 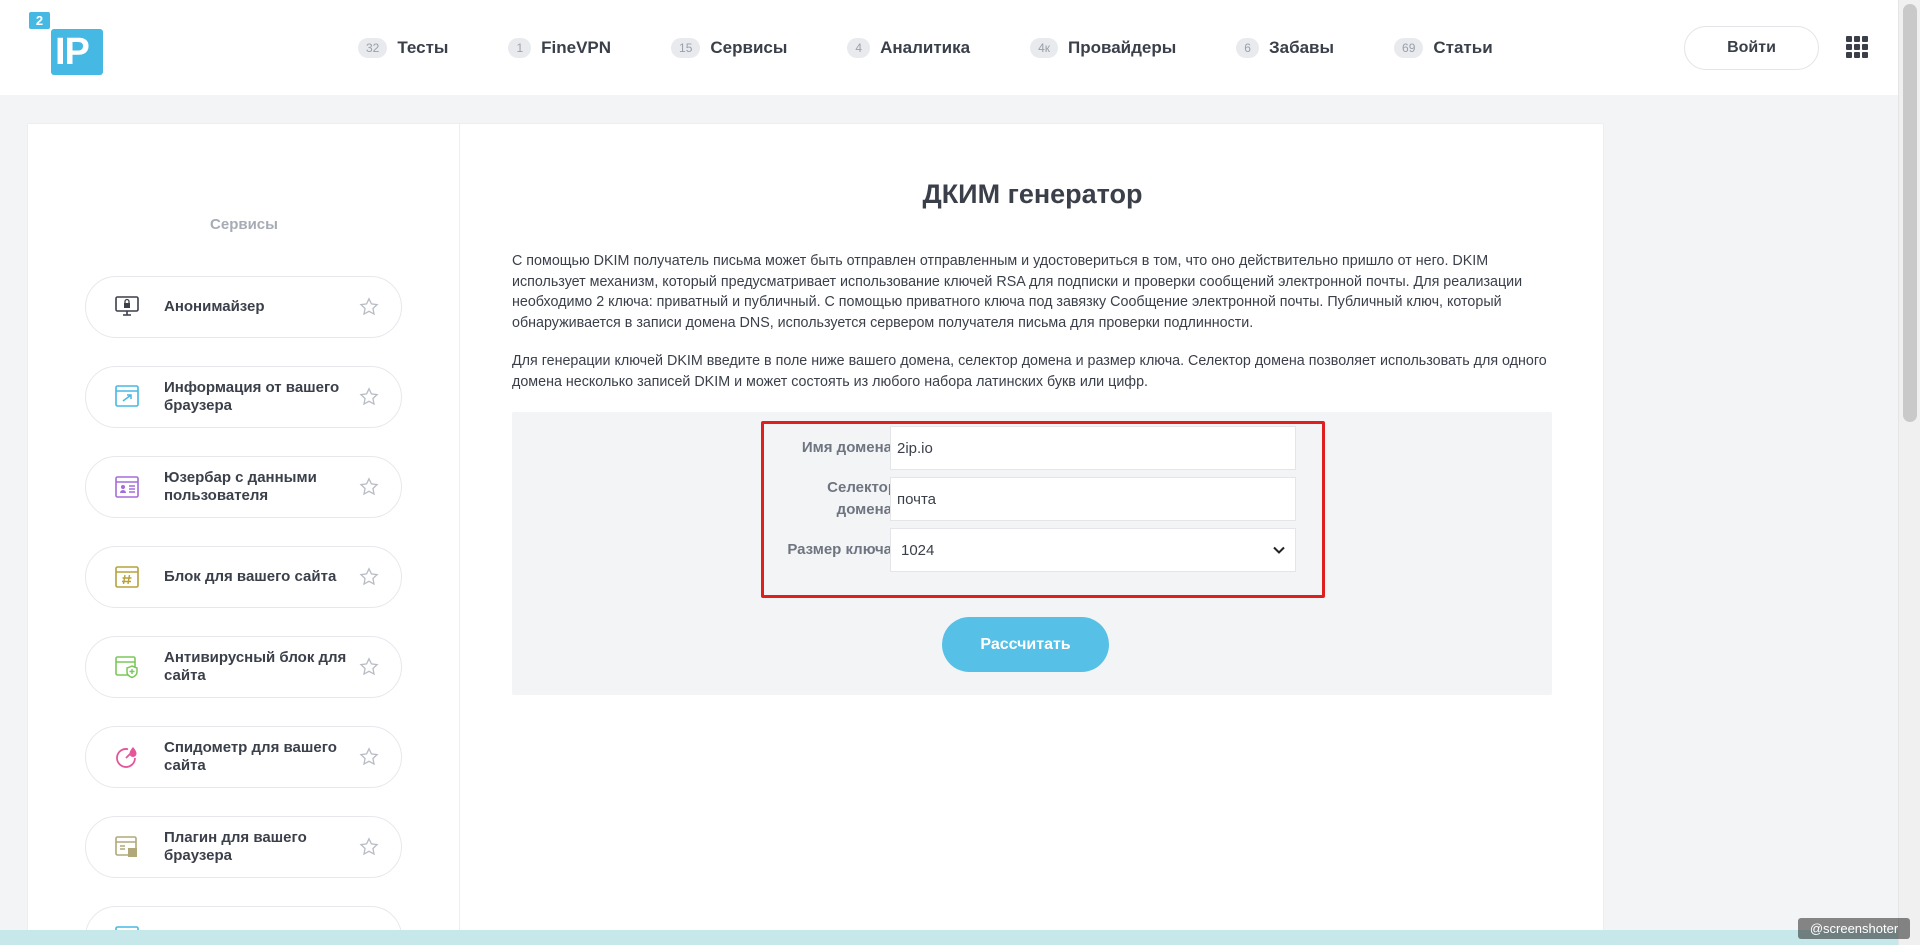 What do you see at coordinates (1463, 47) in the screenshot?
I see `nav-label: Статьи` at bounding box center [1463, 47].